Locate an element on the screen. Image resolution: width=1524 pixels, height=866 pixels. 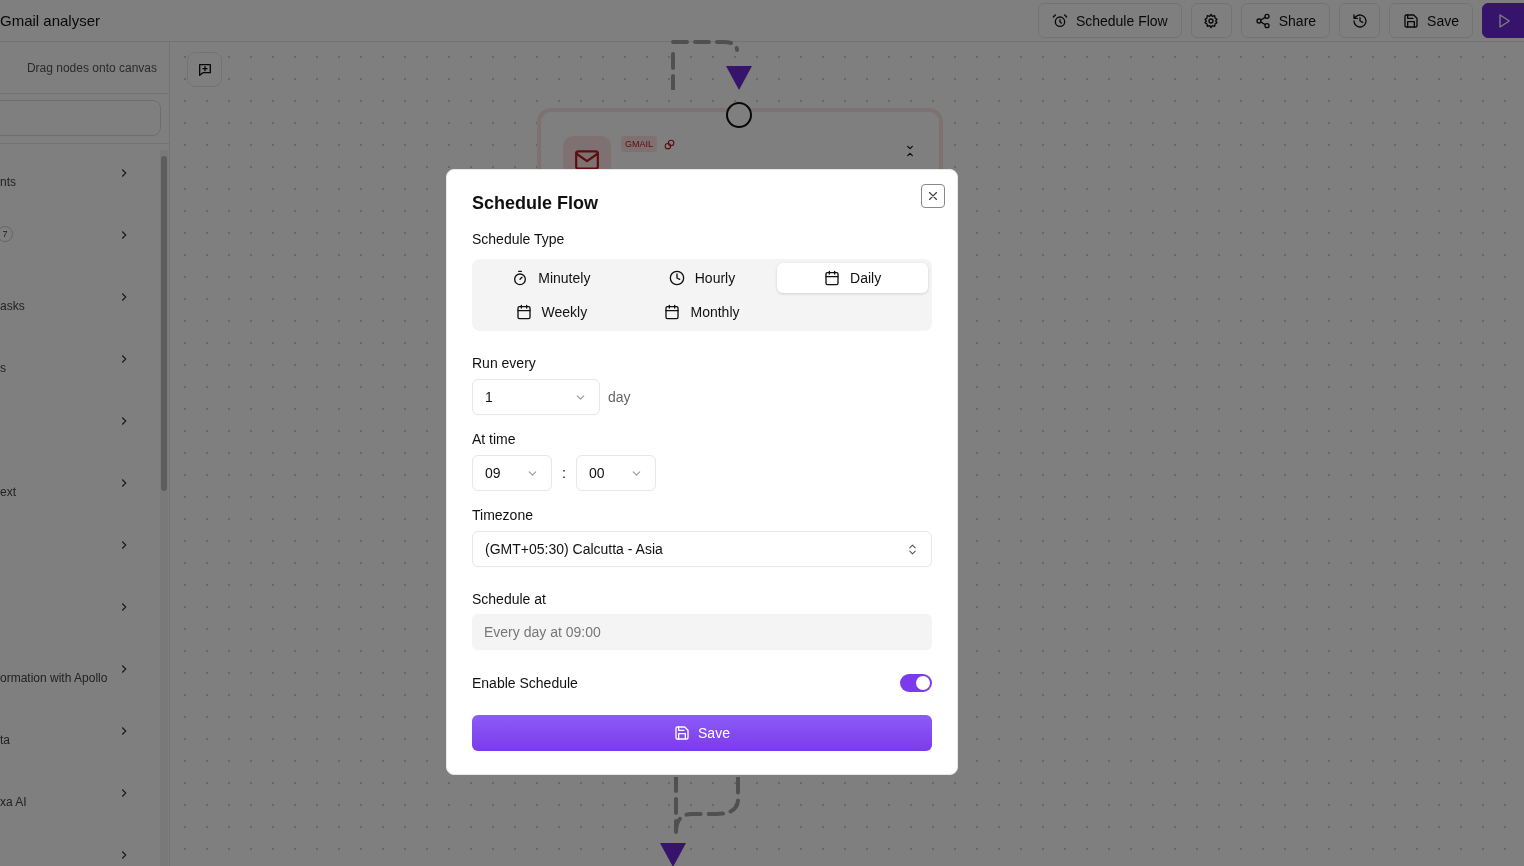
settings-icon is located at coordinates (1211, 20).